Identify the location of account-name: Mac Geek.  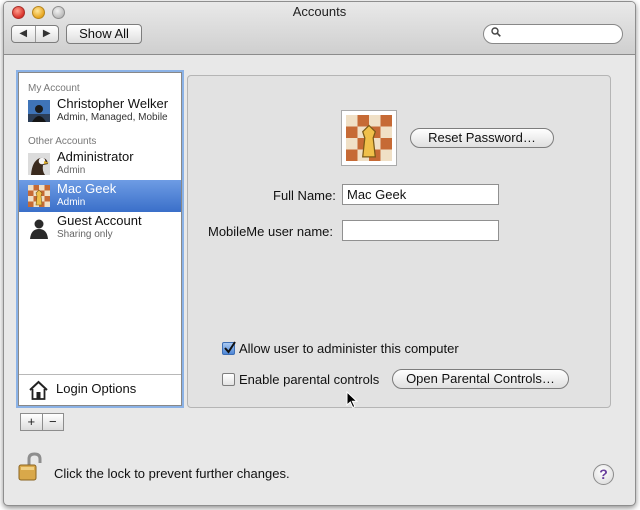
(87, 188).